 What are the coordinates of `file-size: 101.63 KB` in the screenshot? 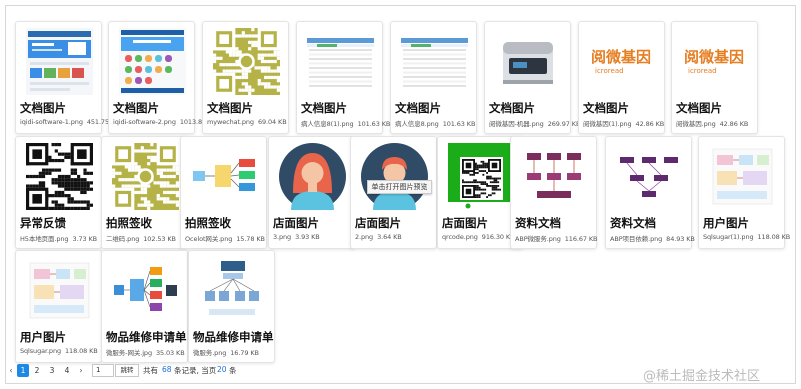 It's located at (374, 124).